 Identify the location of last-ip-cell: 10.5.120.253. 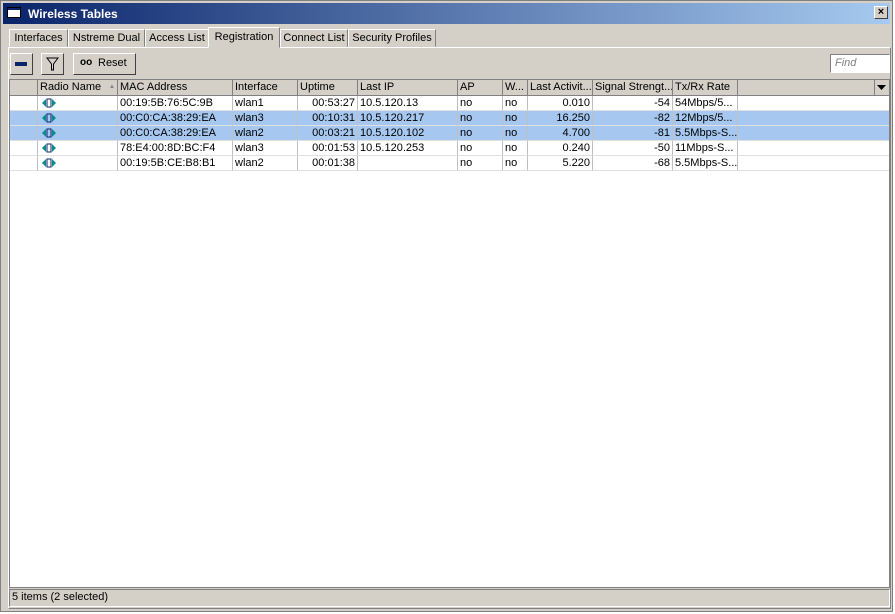
(408, 148).